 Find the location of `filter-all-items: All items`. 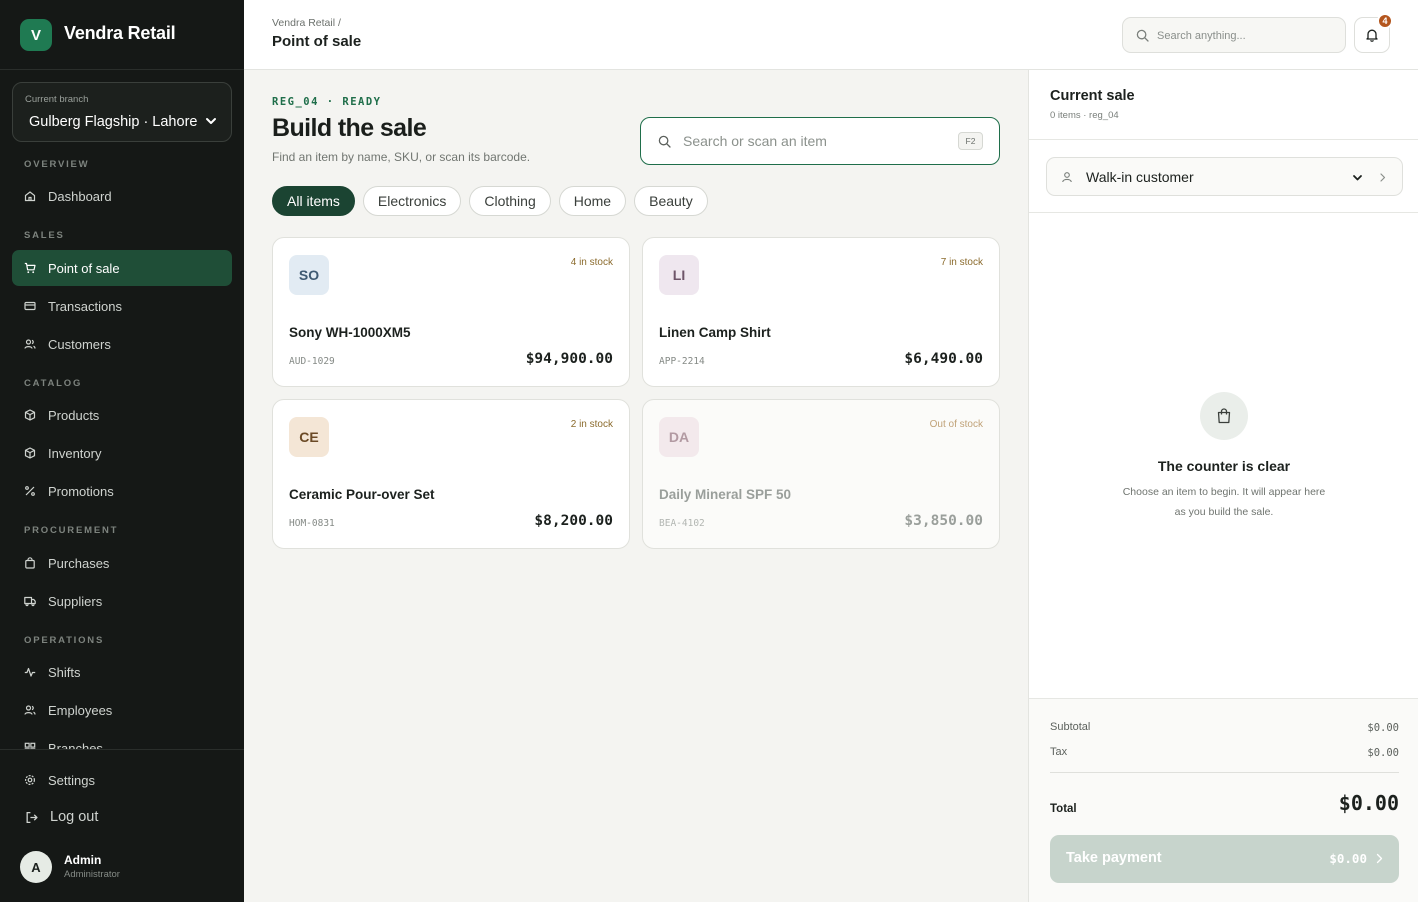

filter-all-items: All items is located at coordinates (313, 201).